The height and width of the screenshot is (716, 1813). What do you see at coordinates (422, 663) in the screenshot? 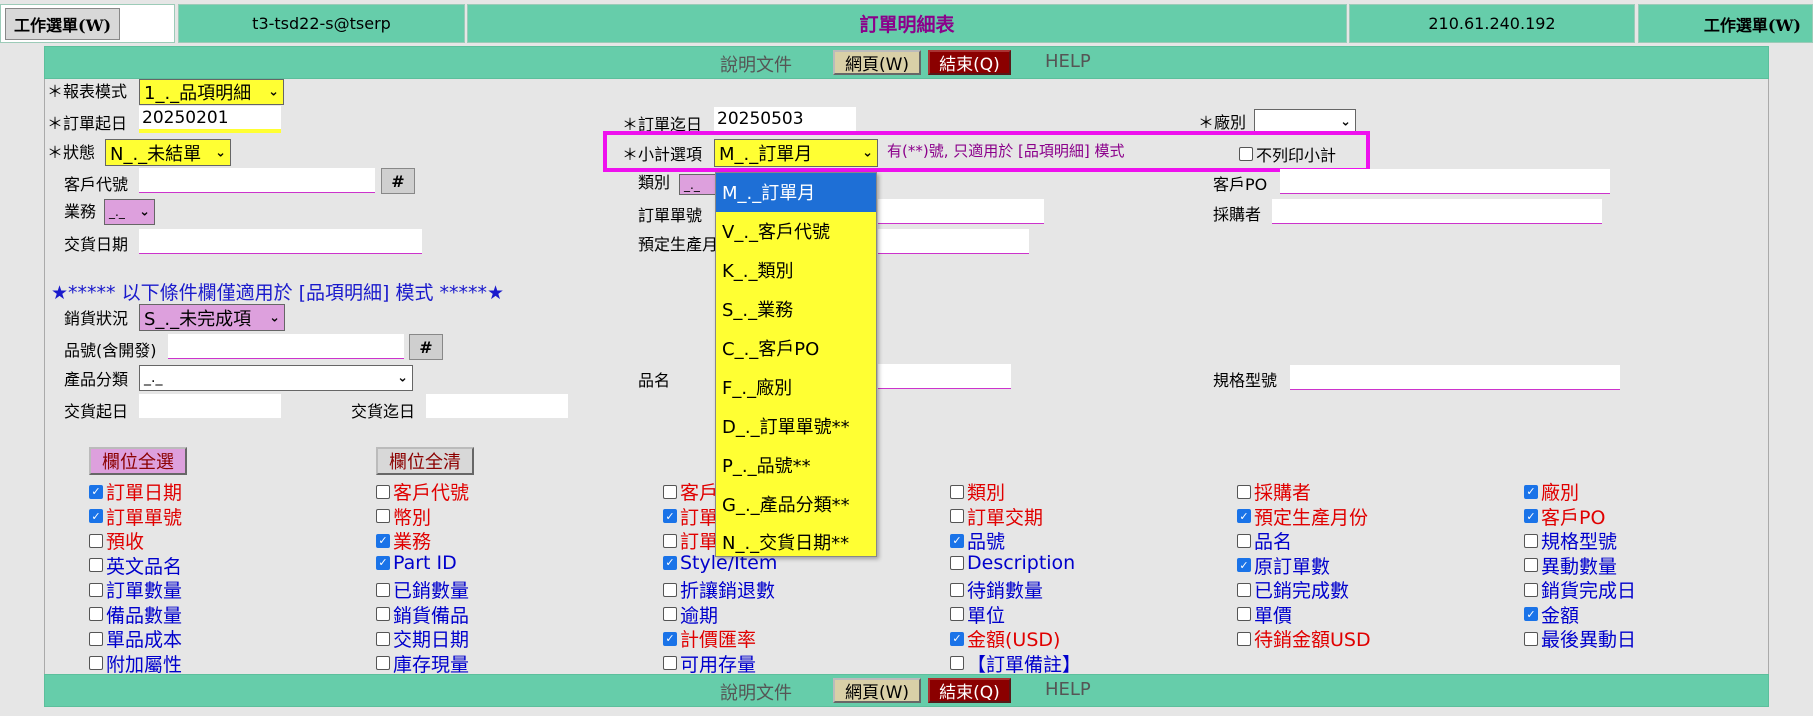
I see `column-checkbox: 庫存現量` at bounding box center [422, 663].